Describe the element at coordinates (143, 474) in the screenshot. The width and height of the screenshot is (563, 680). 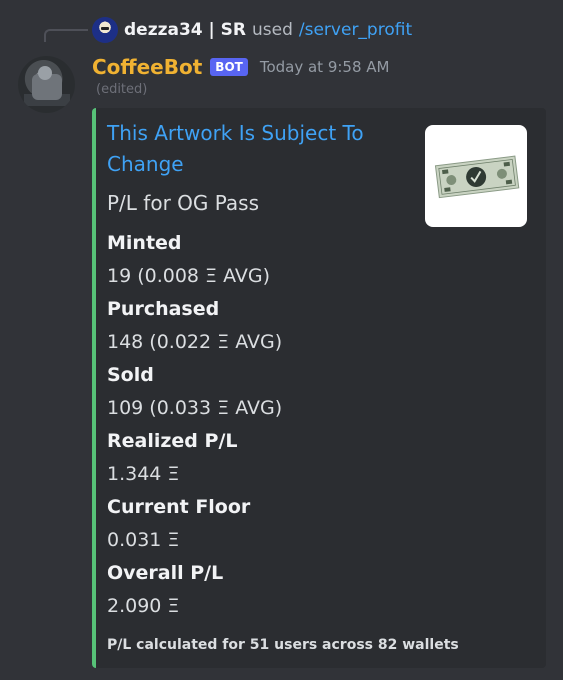
I see `field-value-realized-pl: 1.344 Ξ` at that location.